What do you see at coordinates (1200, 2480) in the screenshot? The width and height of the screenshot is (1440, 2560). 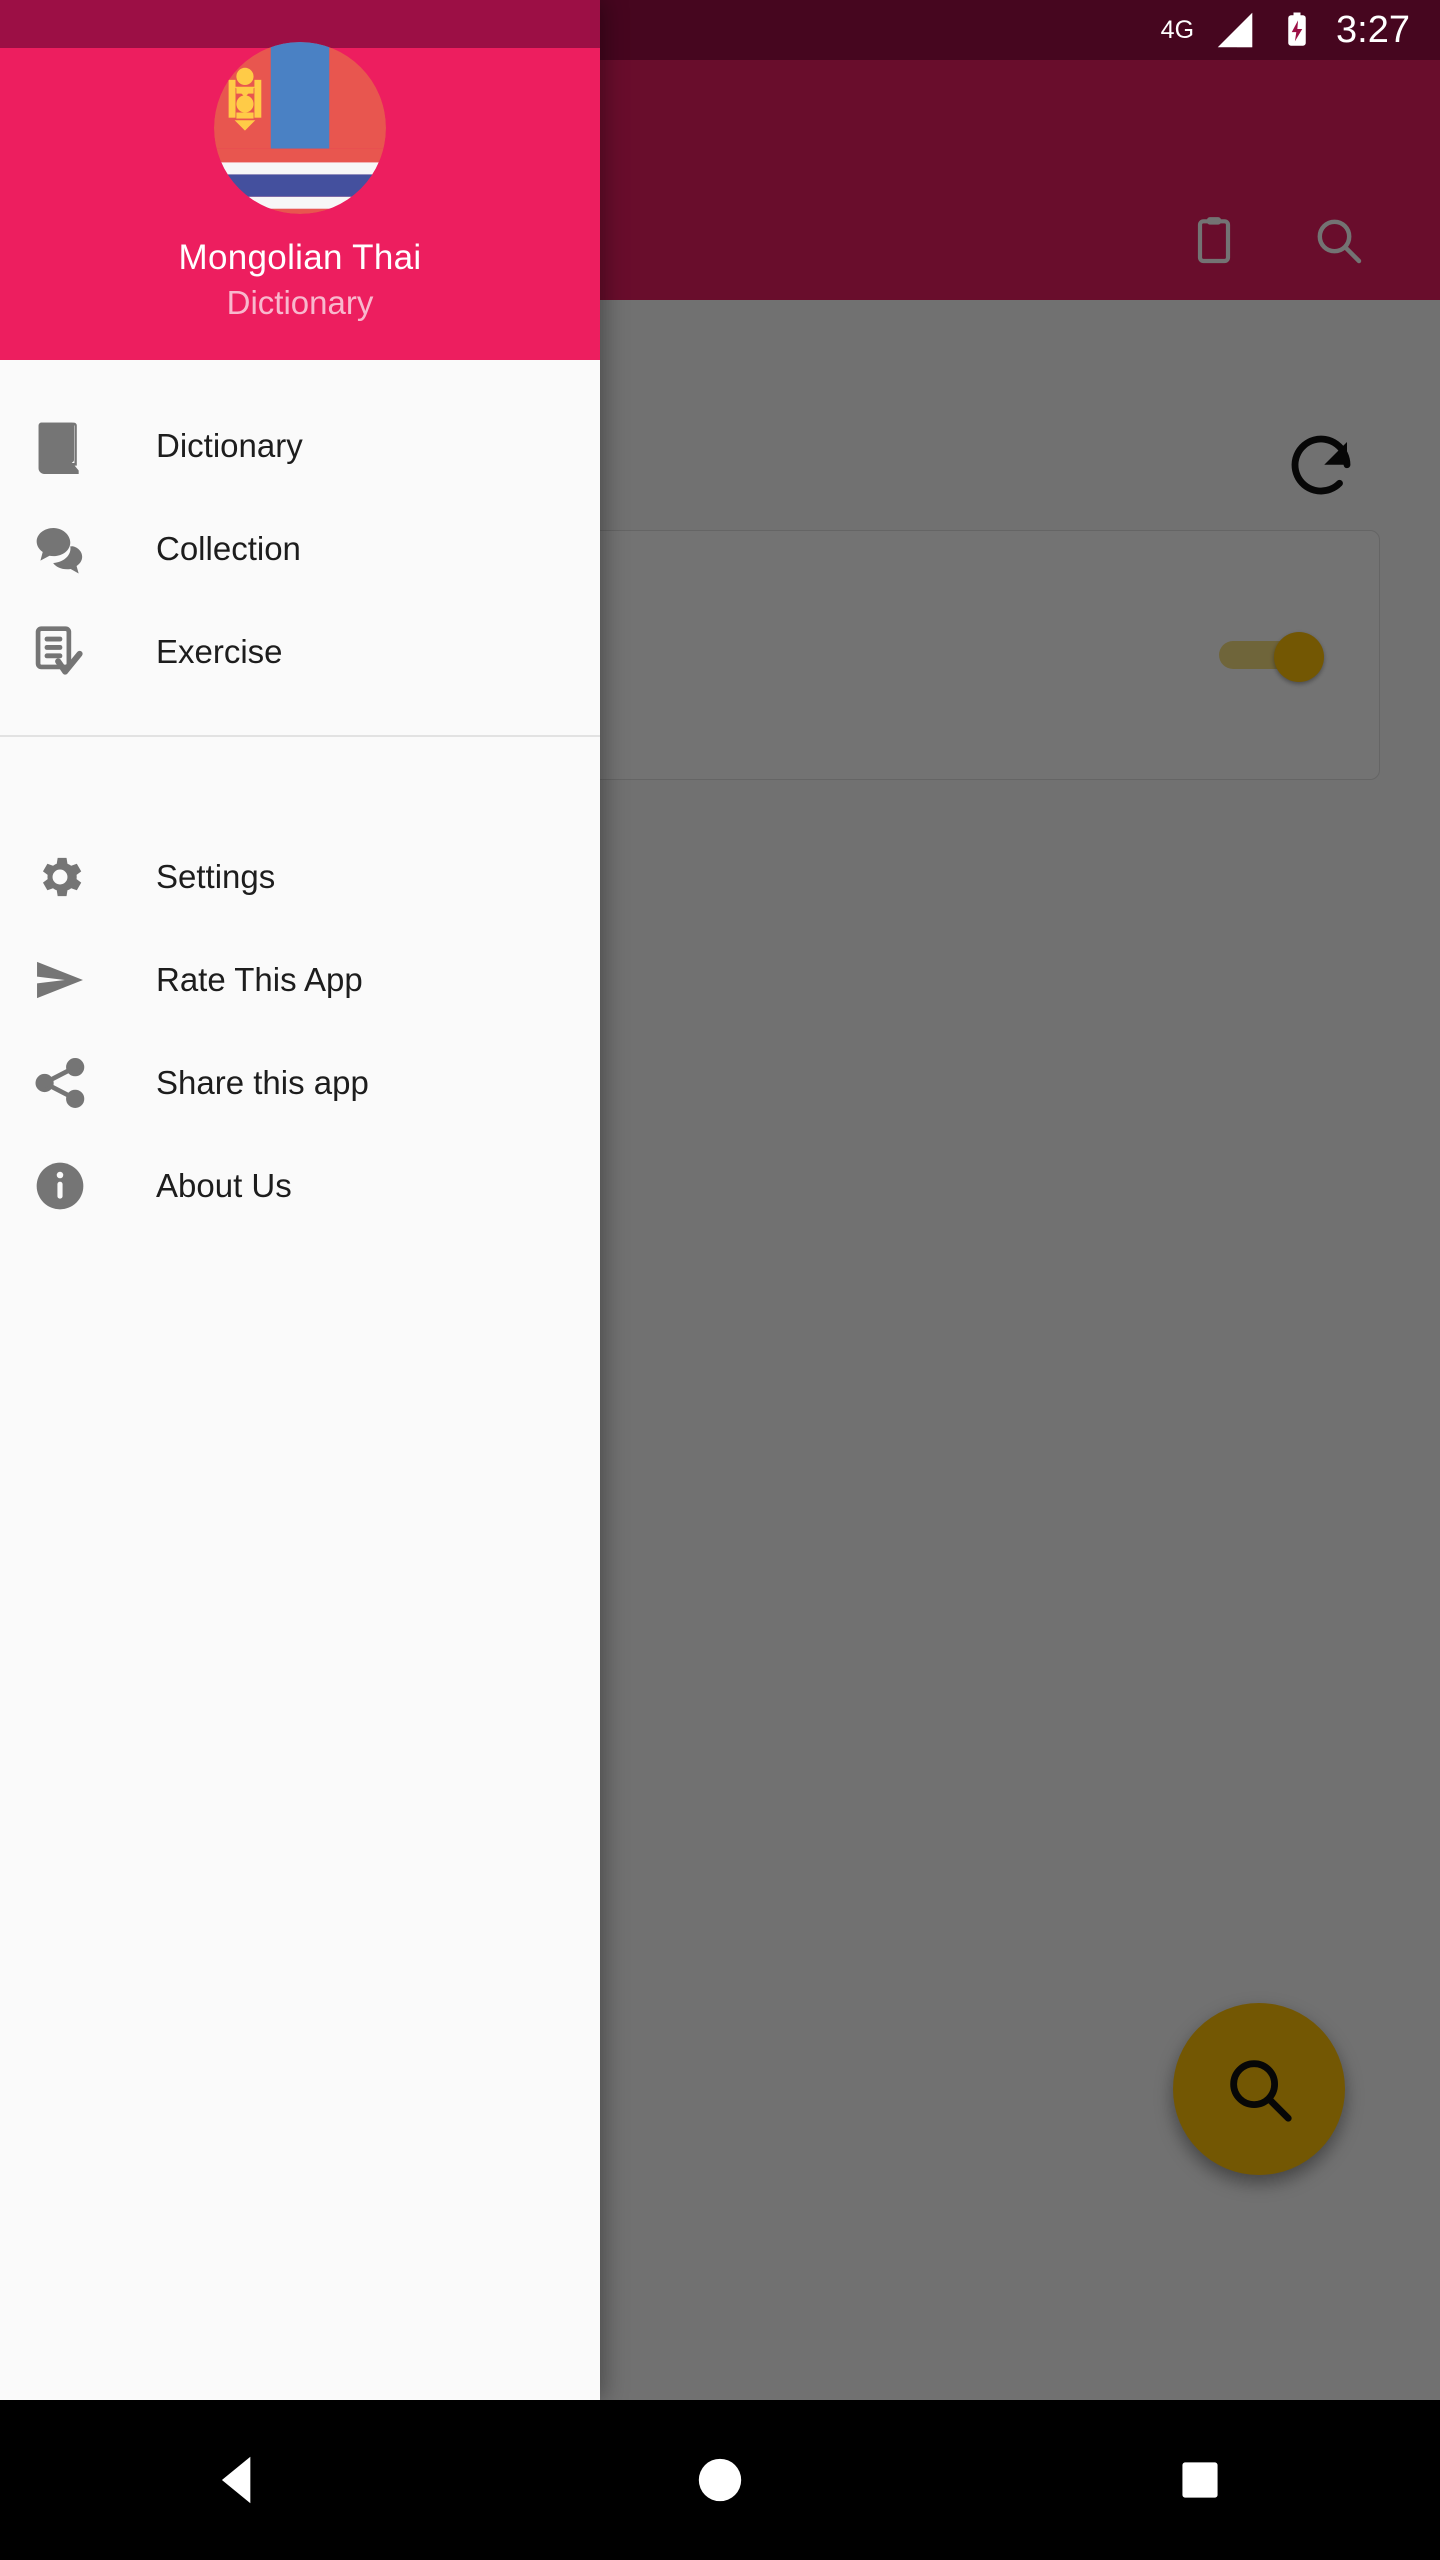 I see `recents-square-icon` at bounding box center [1200, 2480].